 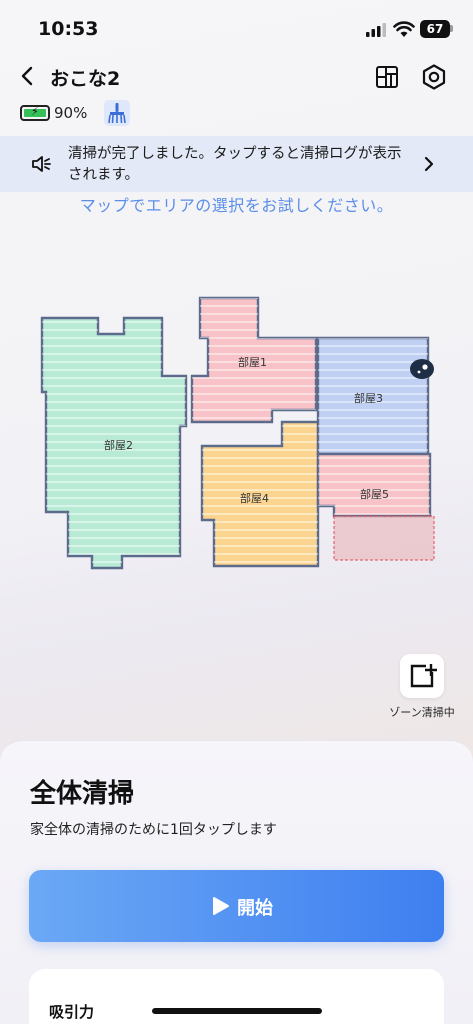 I want to click on room-2-label: 部屋2, so click(x=118, y=445).